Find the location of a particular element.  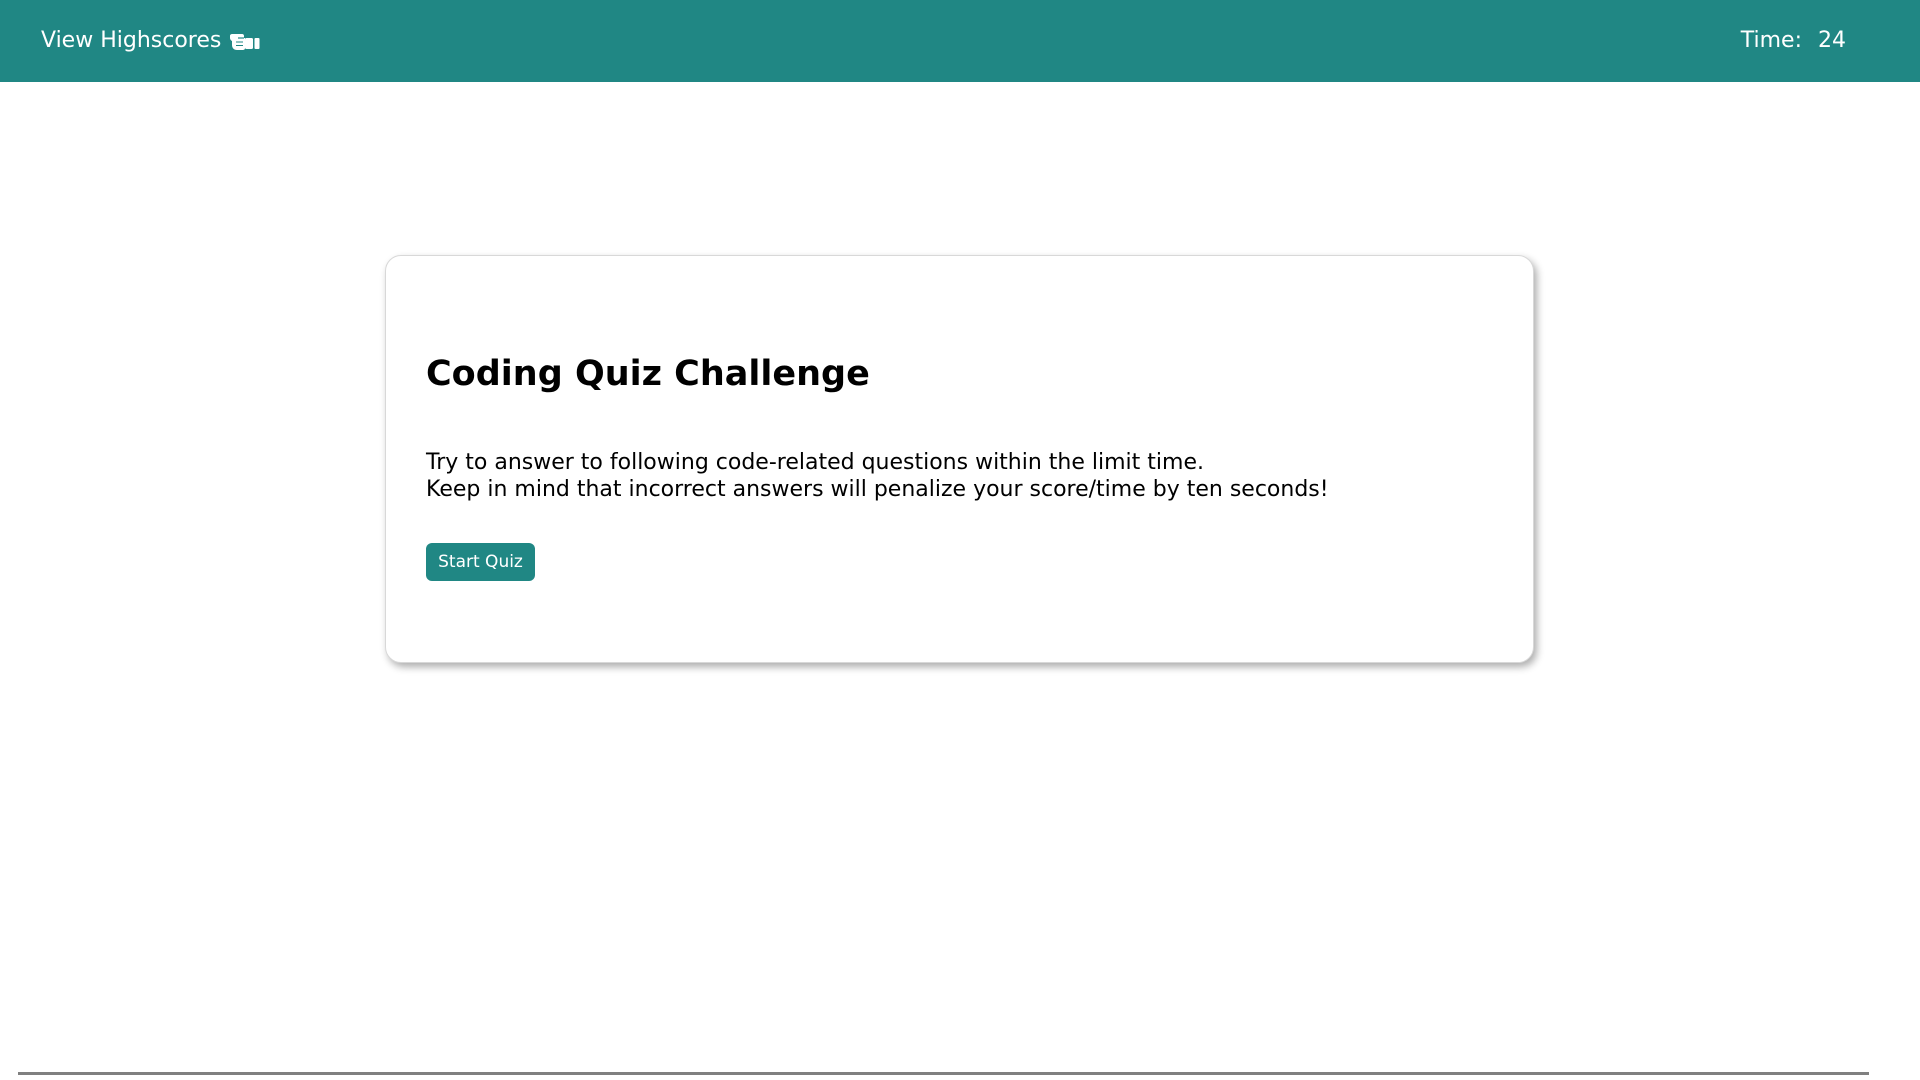

top-bar: View Highscores Time: 24 is located at coordinates (960, 41).